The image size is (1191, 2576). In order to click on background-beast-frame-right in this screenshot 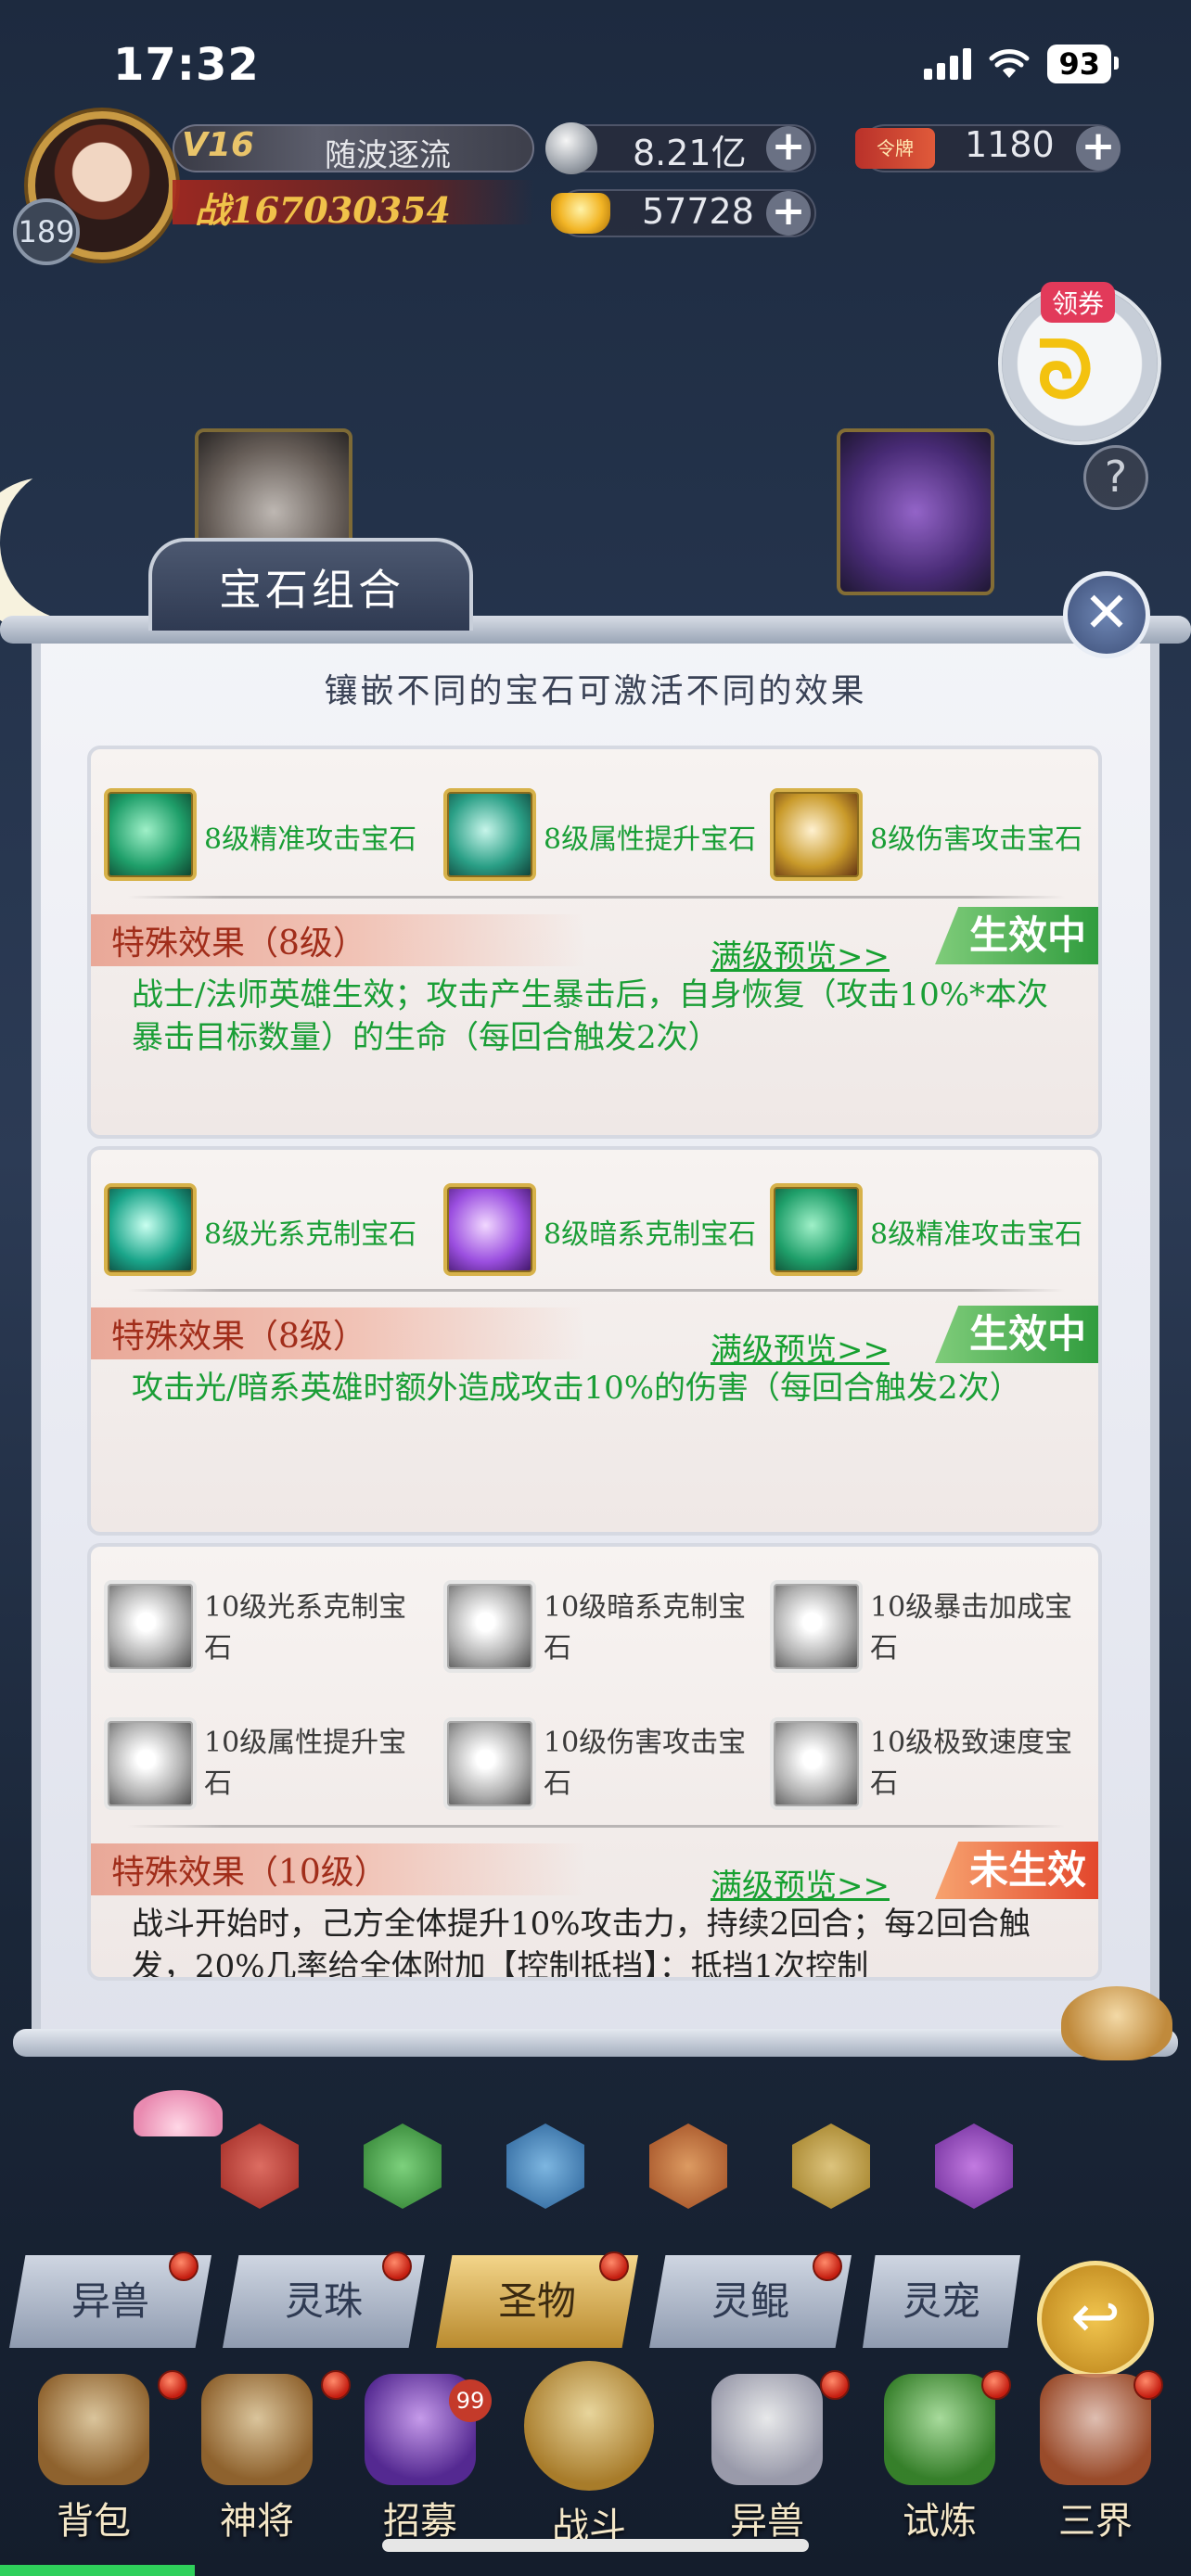, I will do `click(916, 512)`.